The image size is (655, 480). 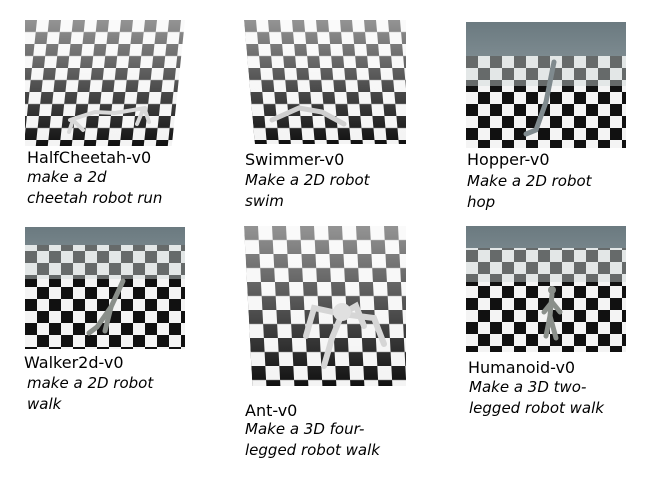 What do you see at coordinates (271, 410) in the screenshot?
I see `env-name: Ant-v0` at bounding box center [271, 410].